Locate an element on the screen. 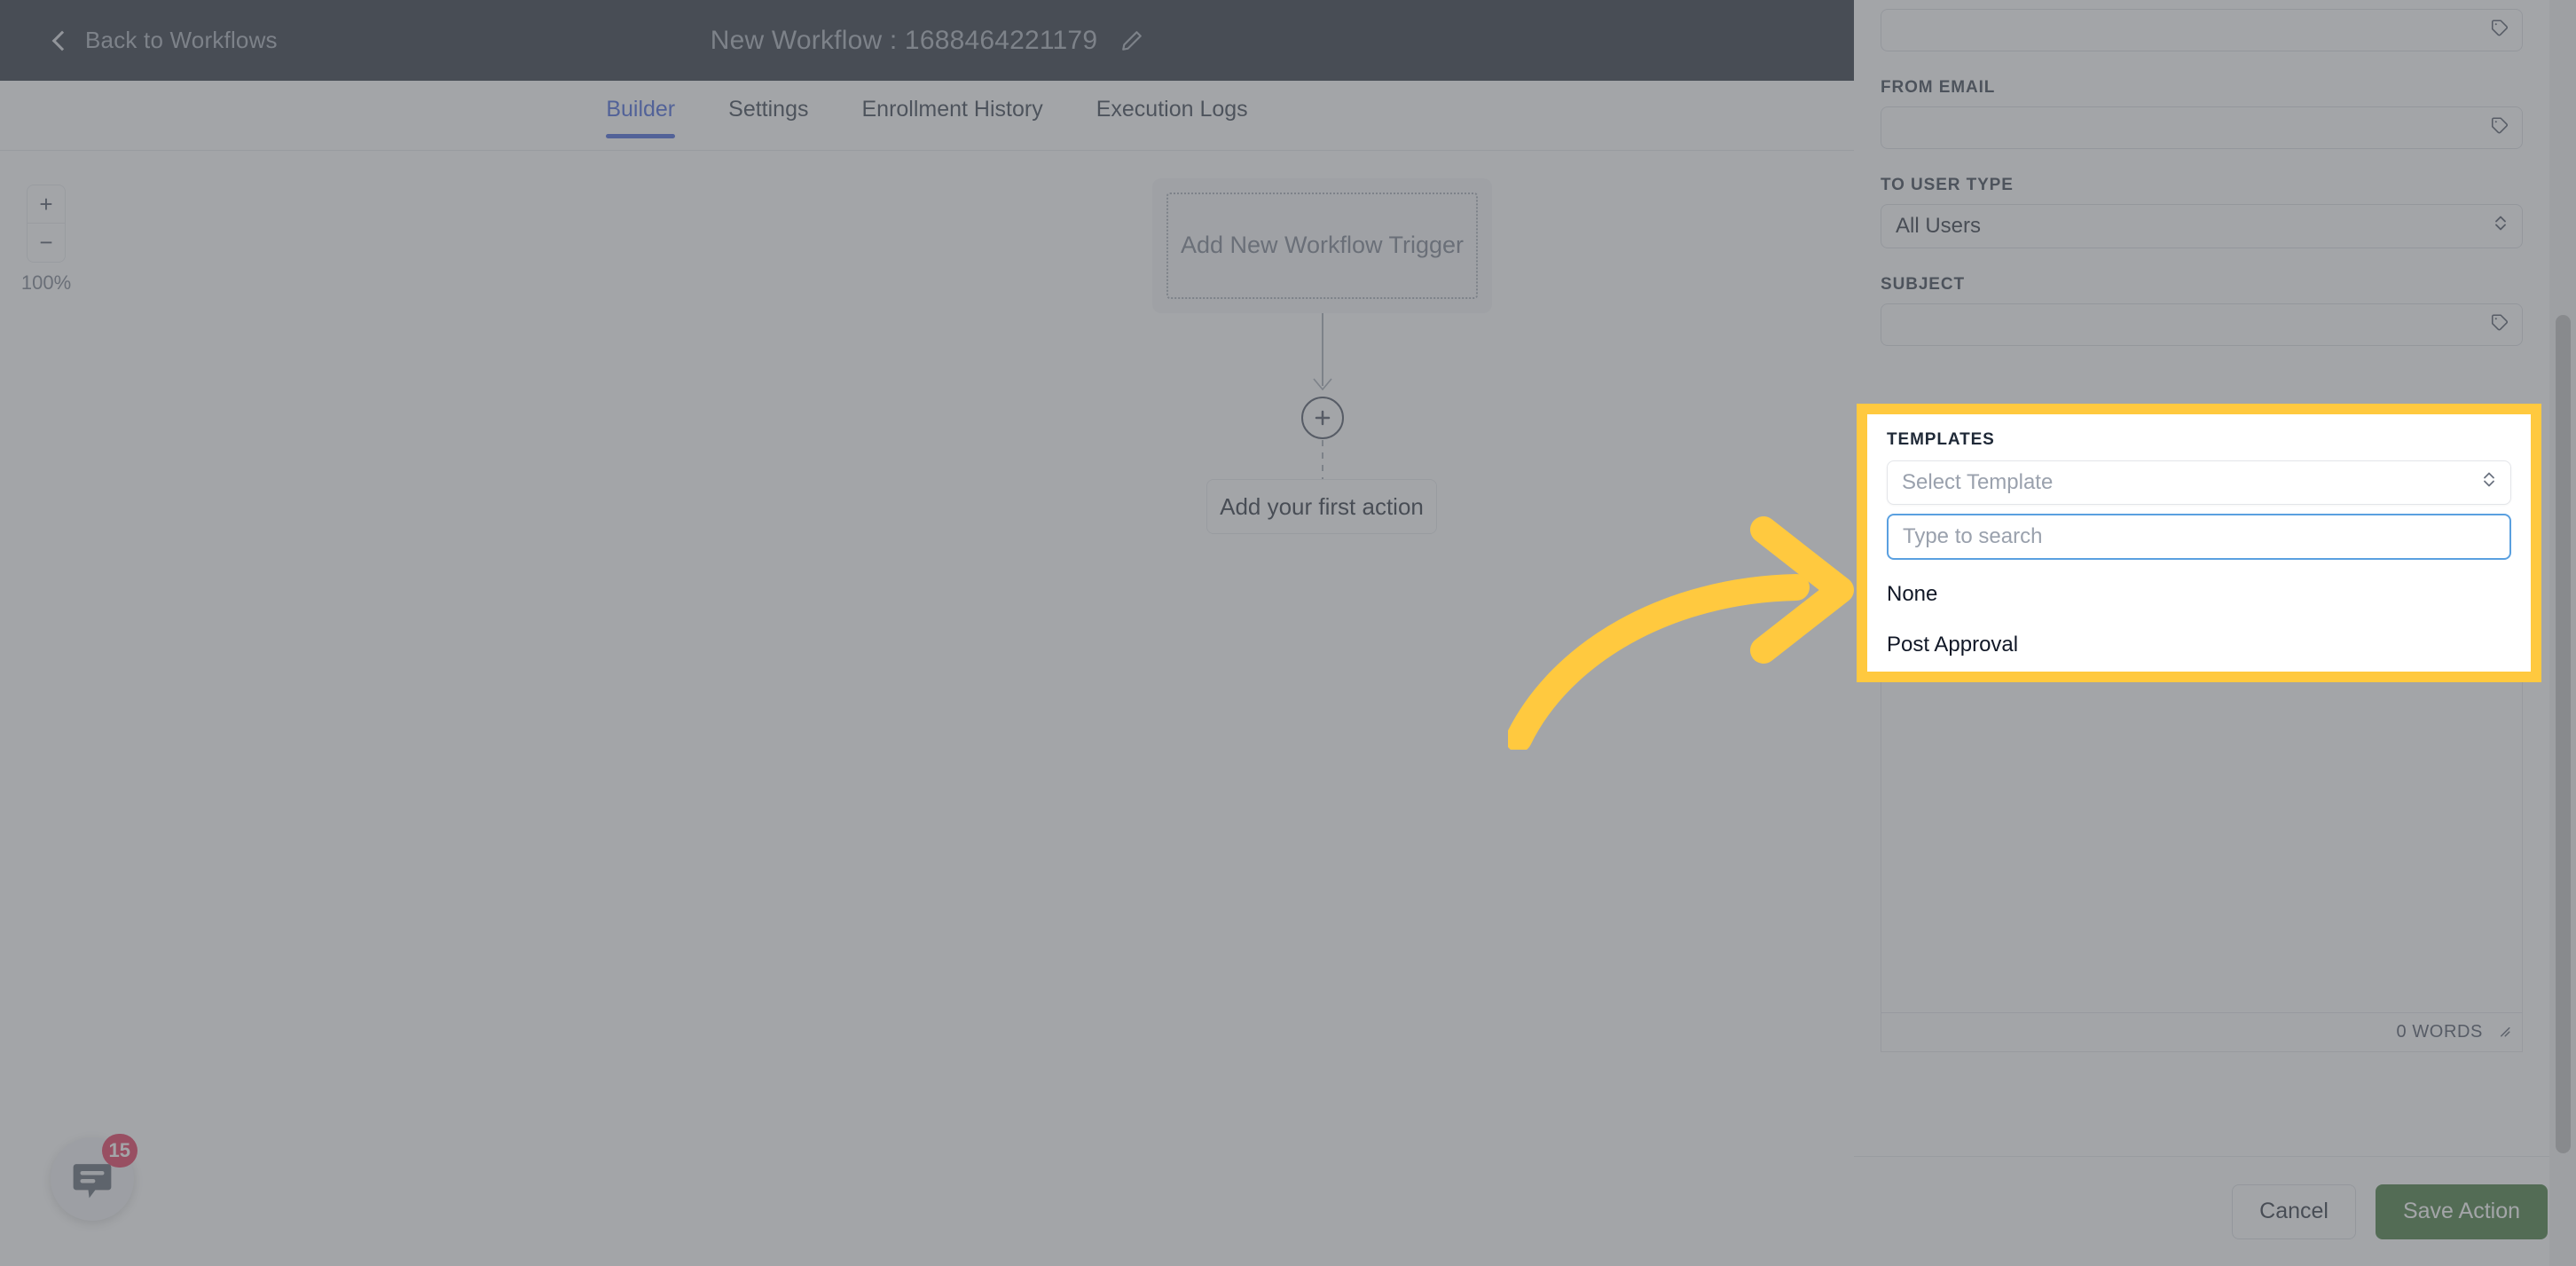 The width and height of the screenshot is (2576, 1266). field-group-subject: SUBJECT is located at coordinates (2202, 310).